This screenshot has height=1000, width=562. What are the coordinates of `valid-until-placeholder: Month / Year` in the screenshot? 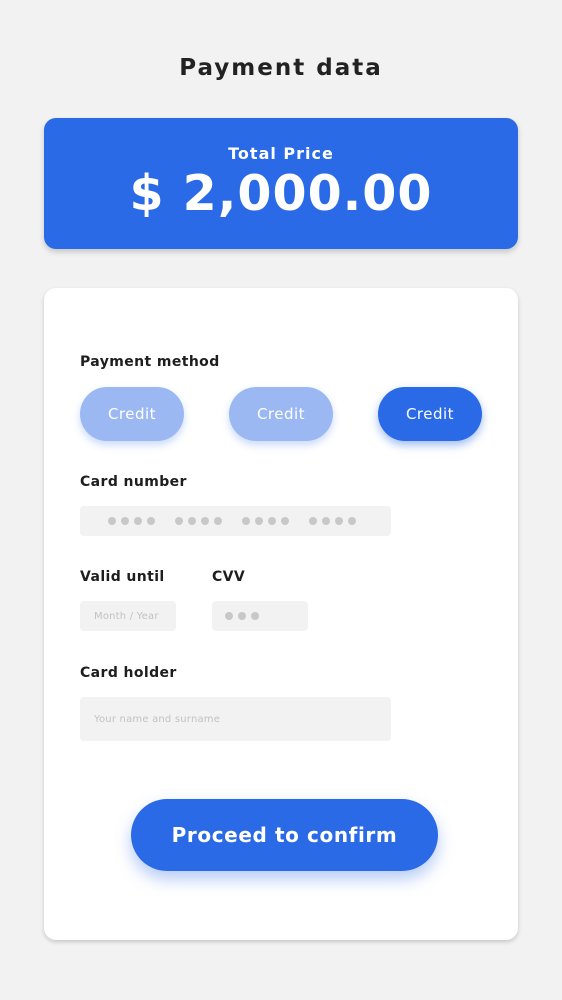 It's located at (126, 616).